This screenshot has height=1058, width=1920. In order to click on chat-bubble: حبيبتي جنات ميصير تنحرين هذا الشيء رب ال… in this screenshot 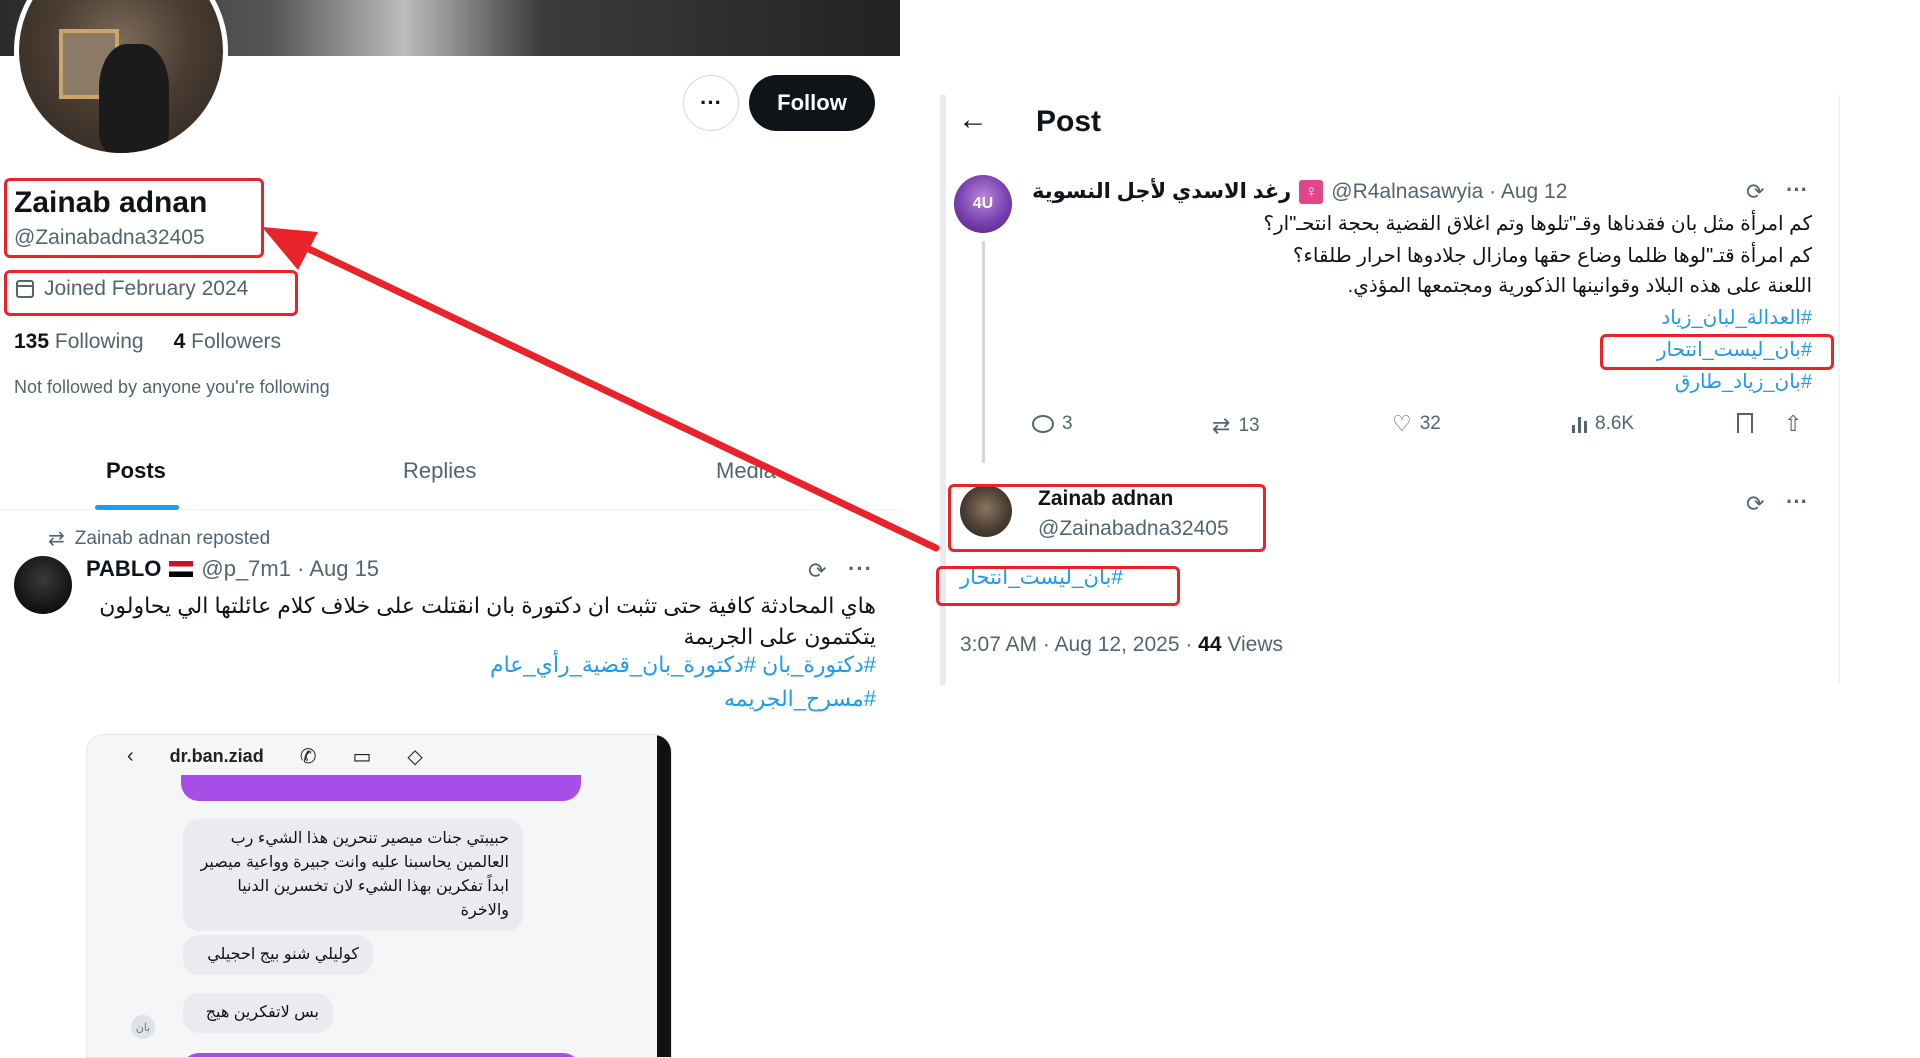, I will do `click(353, 875)`.